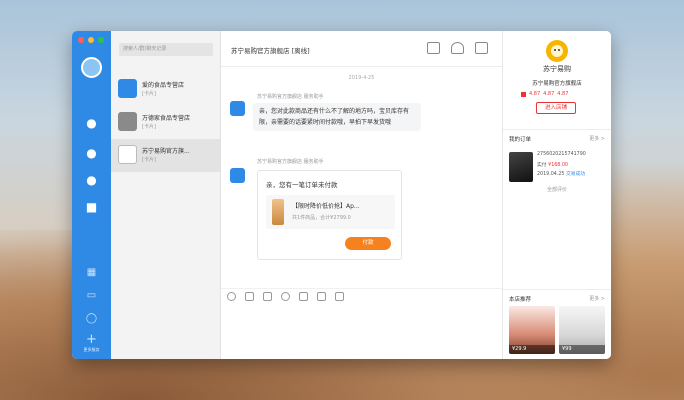 Image resolution: width=684 pixels, height=400 pixels. What do you see at coordinates (302, 185) in the screenshot?
I see `order-heading: 亲，您有一笔订单未付款` at bounding box center [302, 185].